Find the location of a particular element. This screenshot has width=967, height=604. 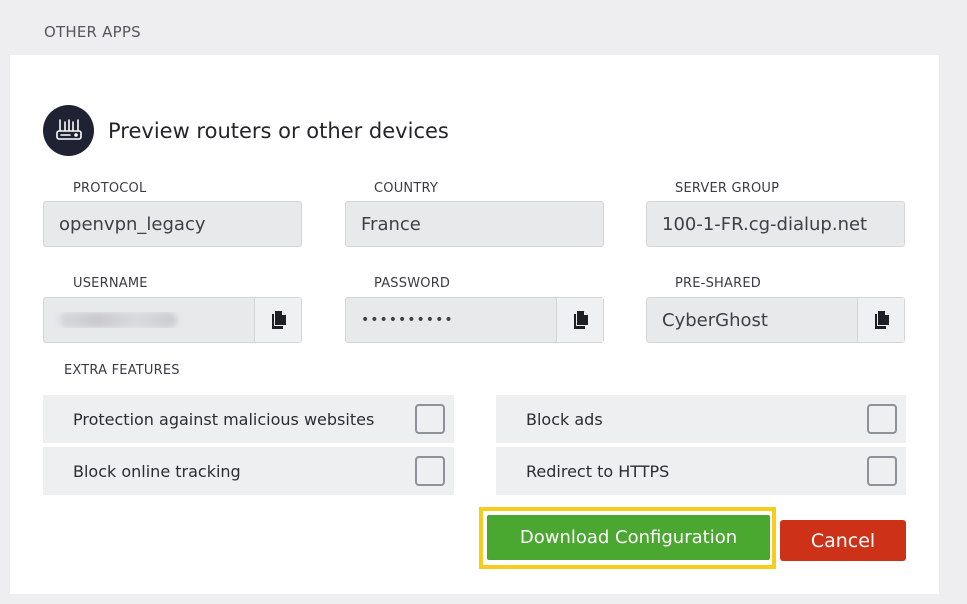

server-group-value: 100-1-FR.cg-dialup.net is located at coordinates (765, 224).